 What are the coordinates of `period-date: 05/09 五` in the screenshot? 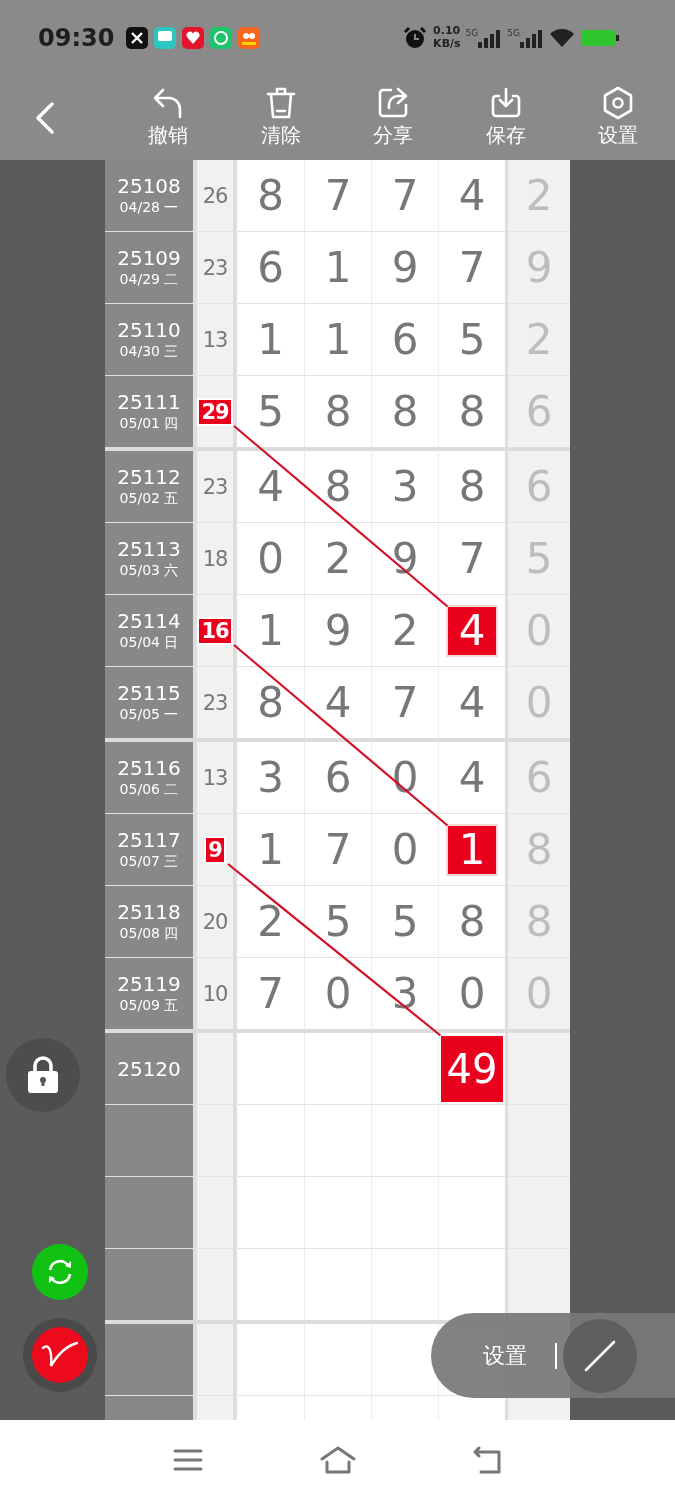 It's located at (149, 1006).